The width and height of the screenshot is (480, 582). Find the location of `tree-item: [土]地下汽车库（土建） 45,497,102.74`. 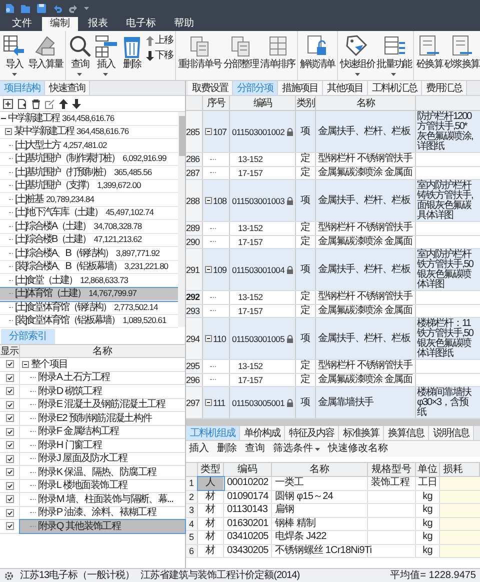

tree-item: [土]地下汽车库（土建） 45,497,102.74 is located at coordinates (89, 213).